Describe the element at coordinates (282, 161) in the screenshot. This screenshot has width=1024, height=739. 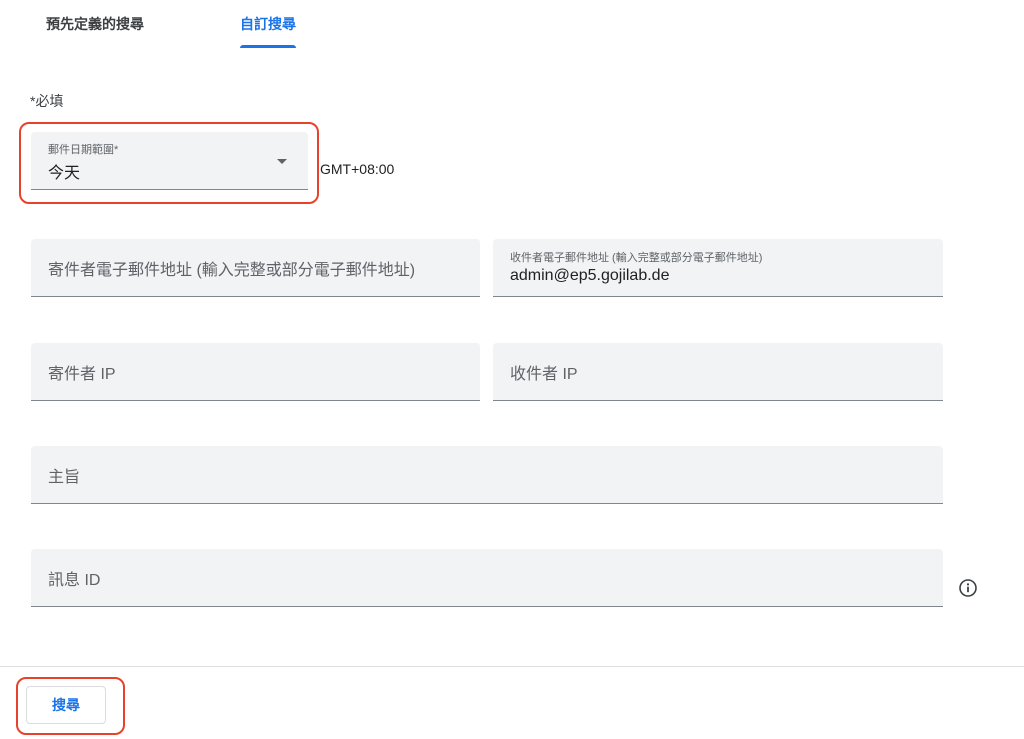
I see `caret-down-icon` at that location.